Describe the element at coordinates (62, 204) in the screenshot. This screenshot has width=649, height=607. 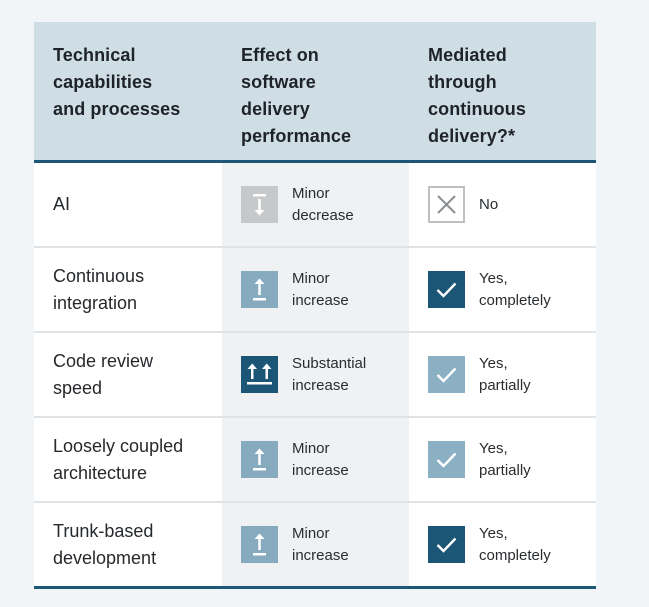
I see `capability-name: AI` at that location.